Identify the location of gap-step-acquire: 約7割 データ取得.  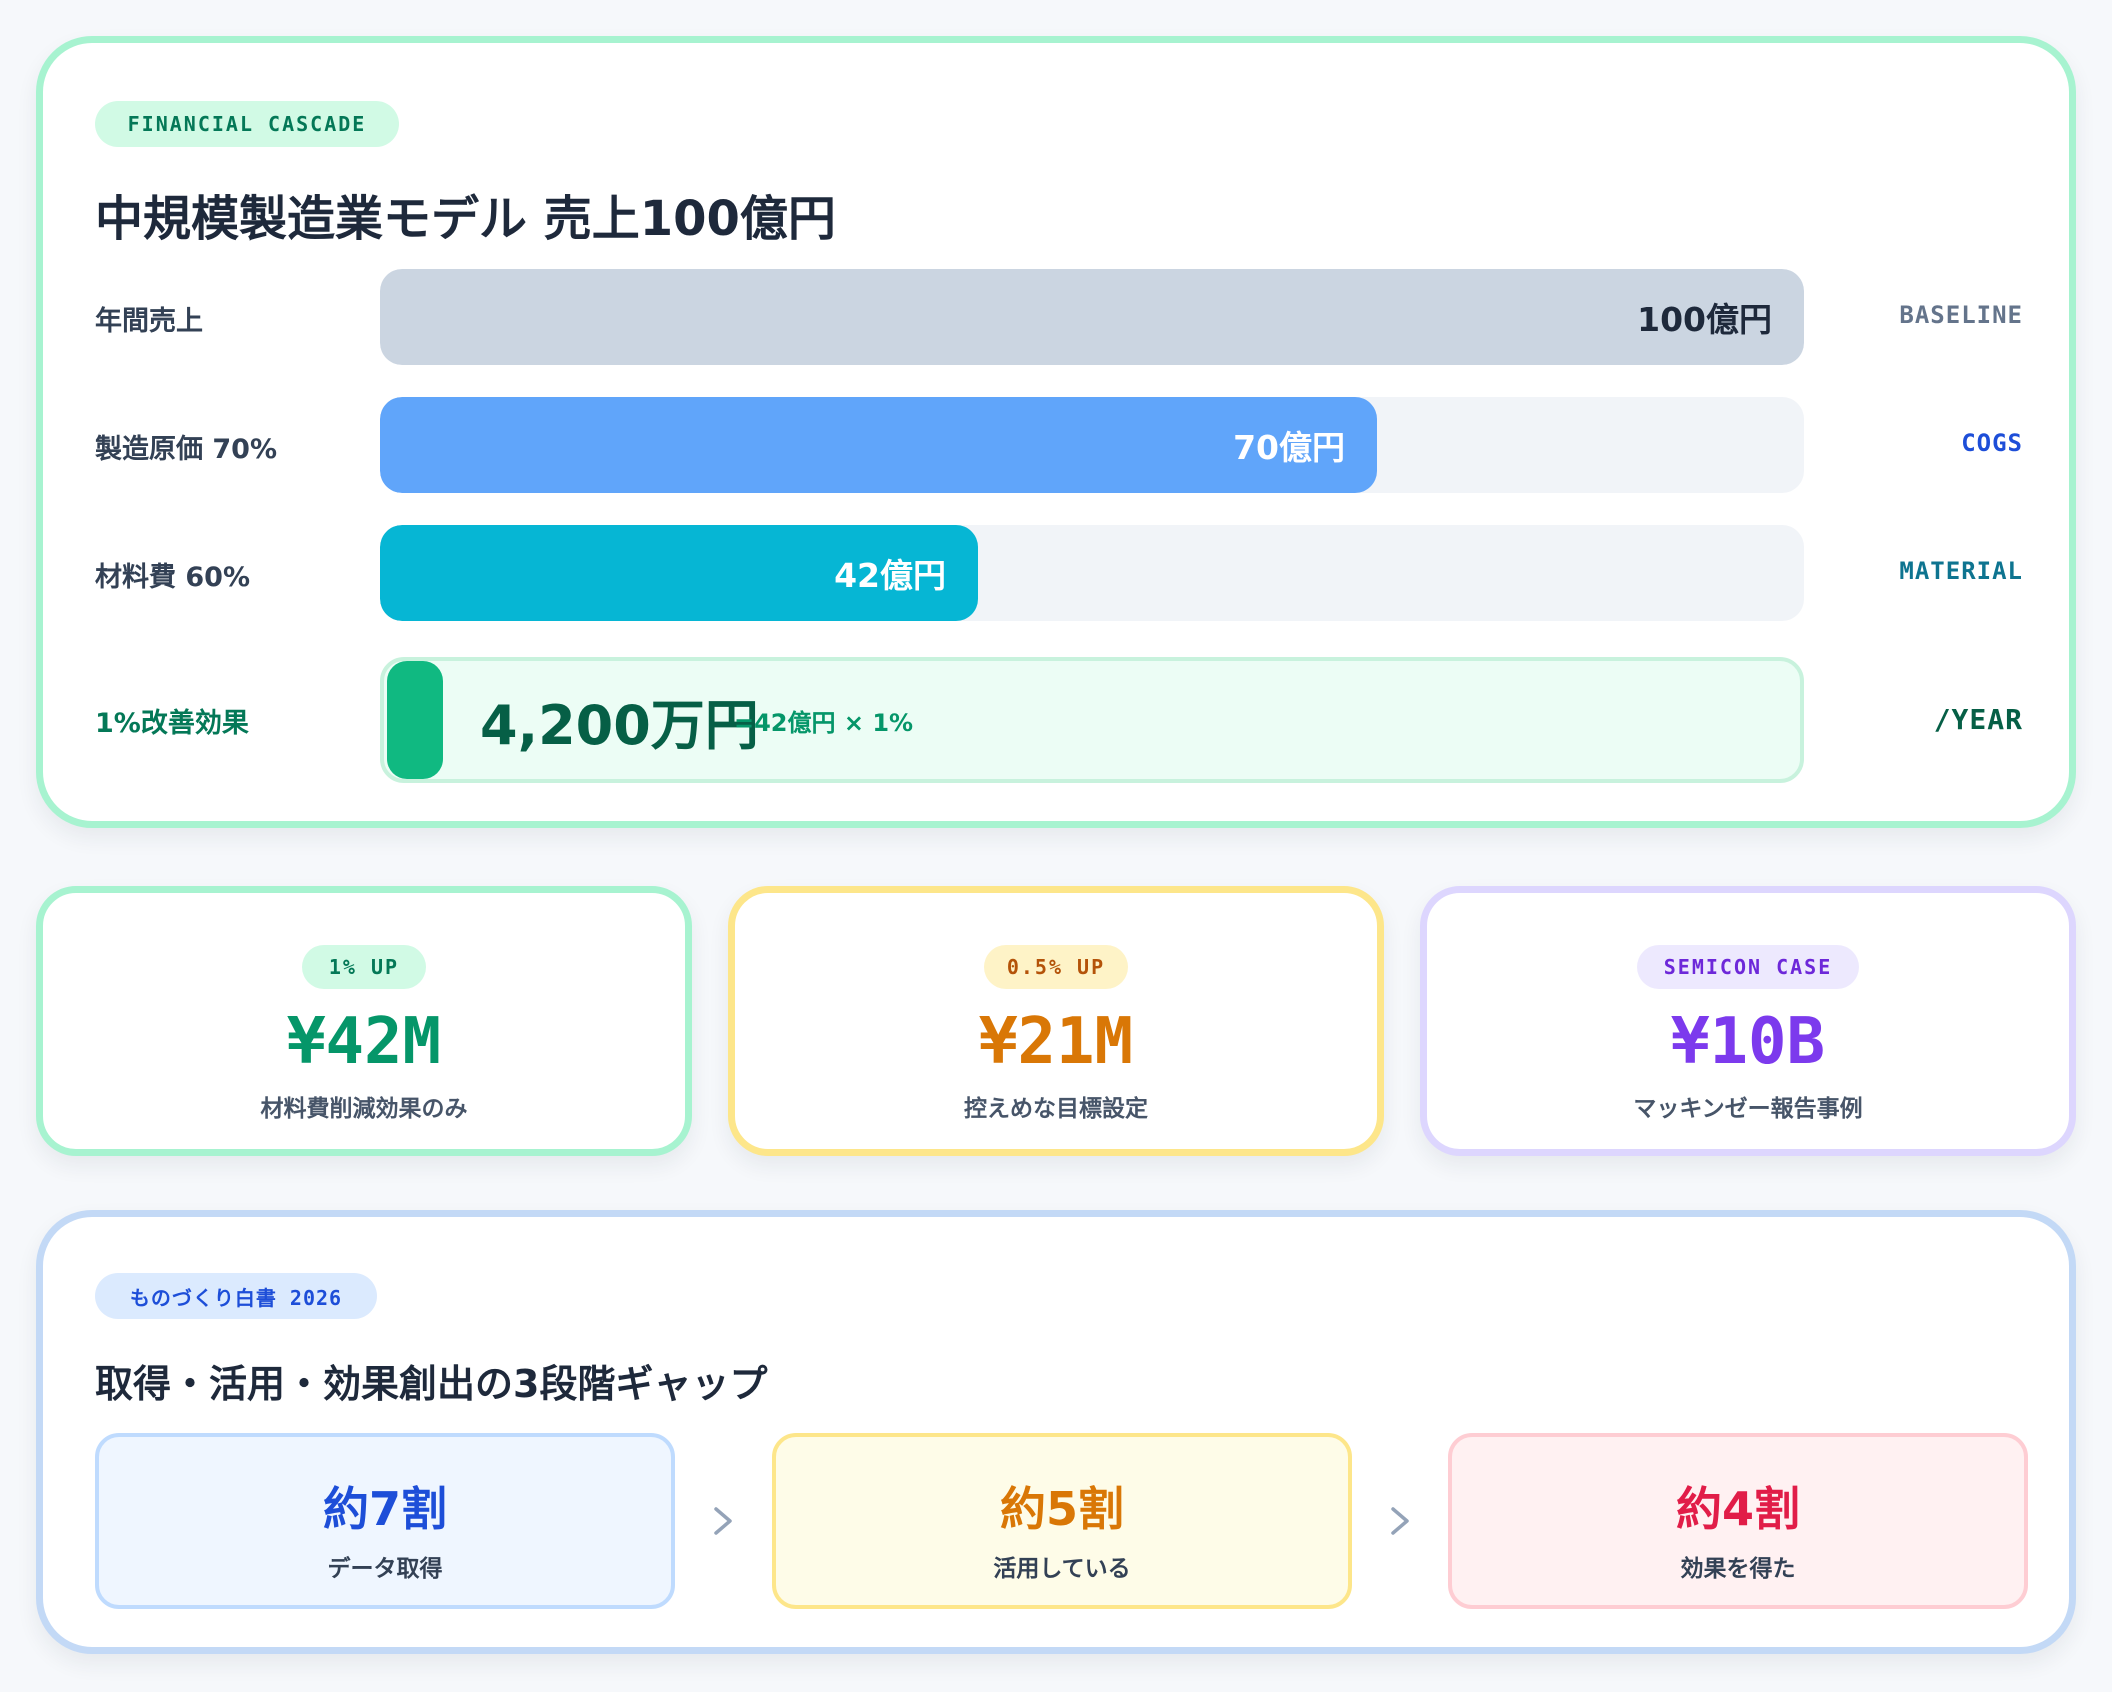
(385, 1521).